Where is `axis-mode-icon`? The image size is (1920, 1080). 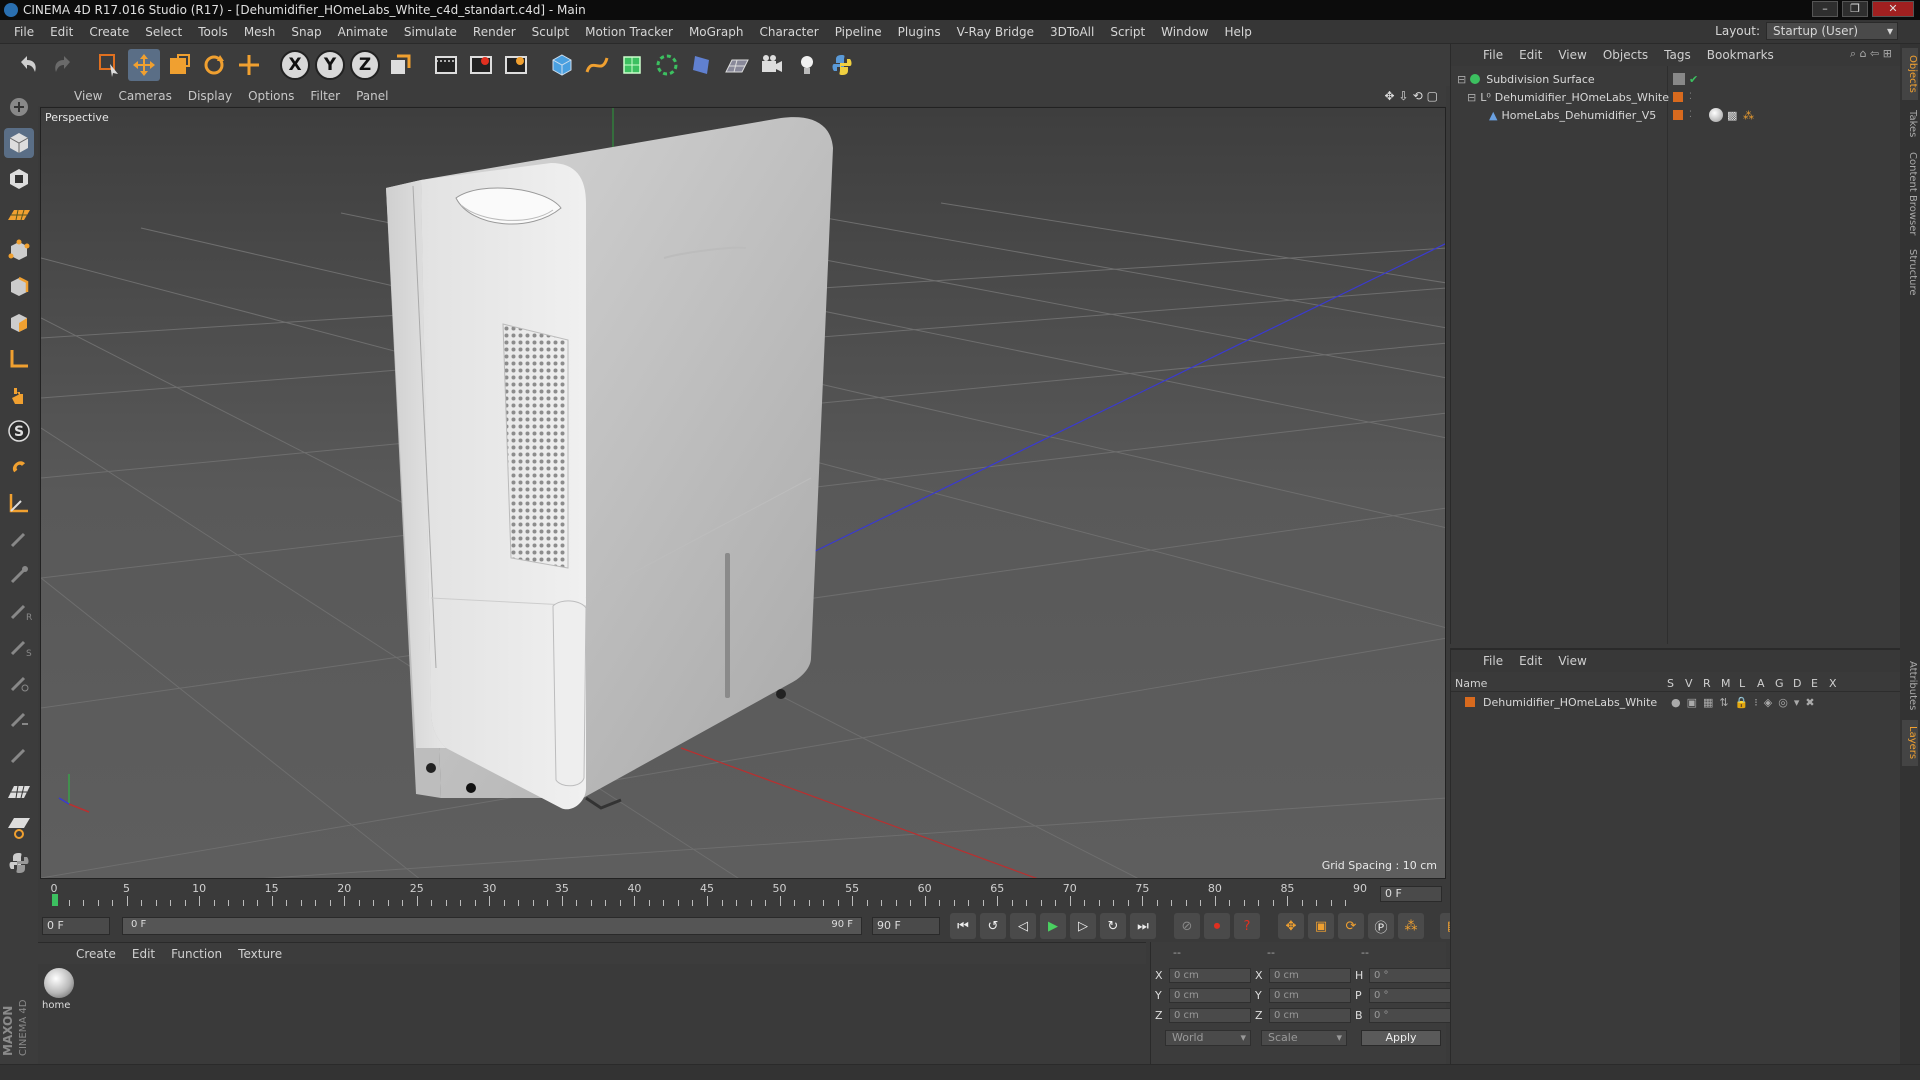 axis-mode-icon is located at coordinates (19, 359).